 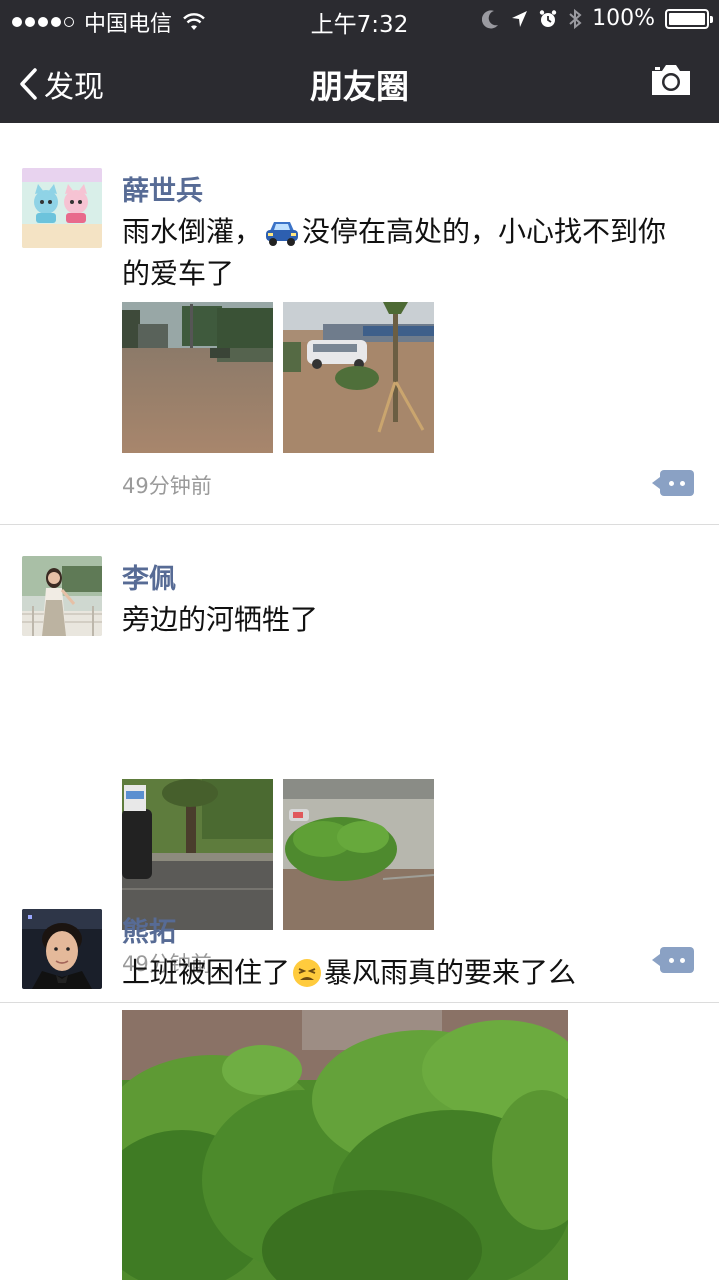 What do you see at coordinates (149, 576) in the screenshot?
I see `post-author-name: 李佩` at bounding box center [149, 576].